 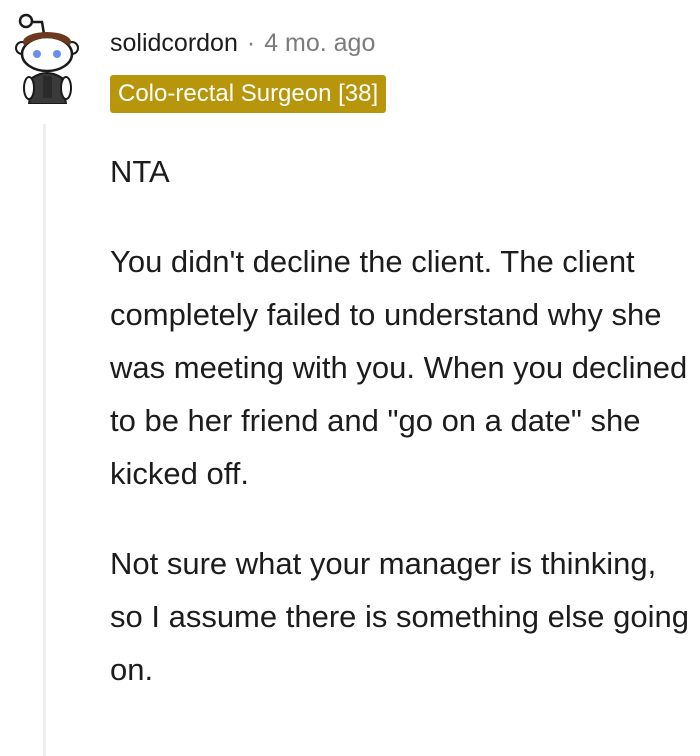 What do you see at coordinates (319, 43) in the screenshot?
I see `comment-timestamp: 4 mo. ago` at bounding box center [319, 43].